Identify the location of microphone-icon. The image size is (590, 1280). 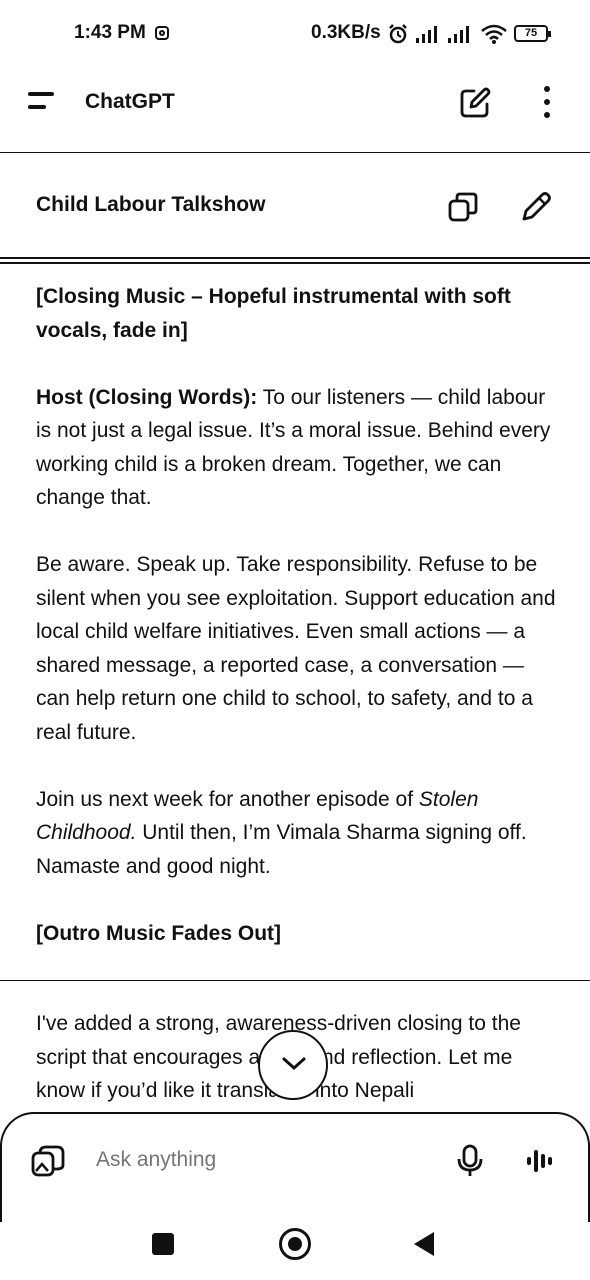
(470, 1161).